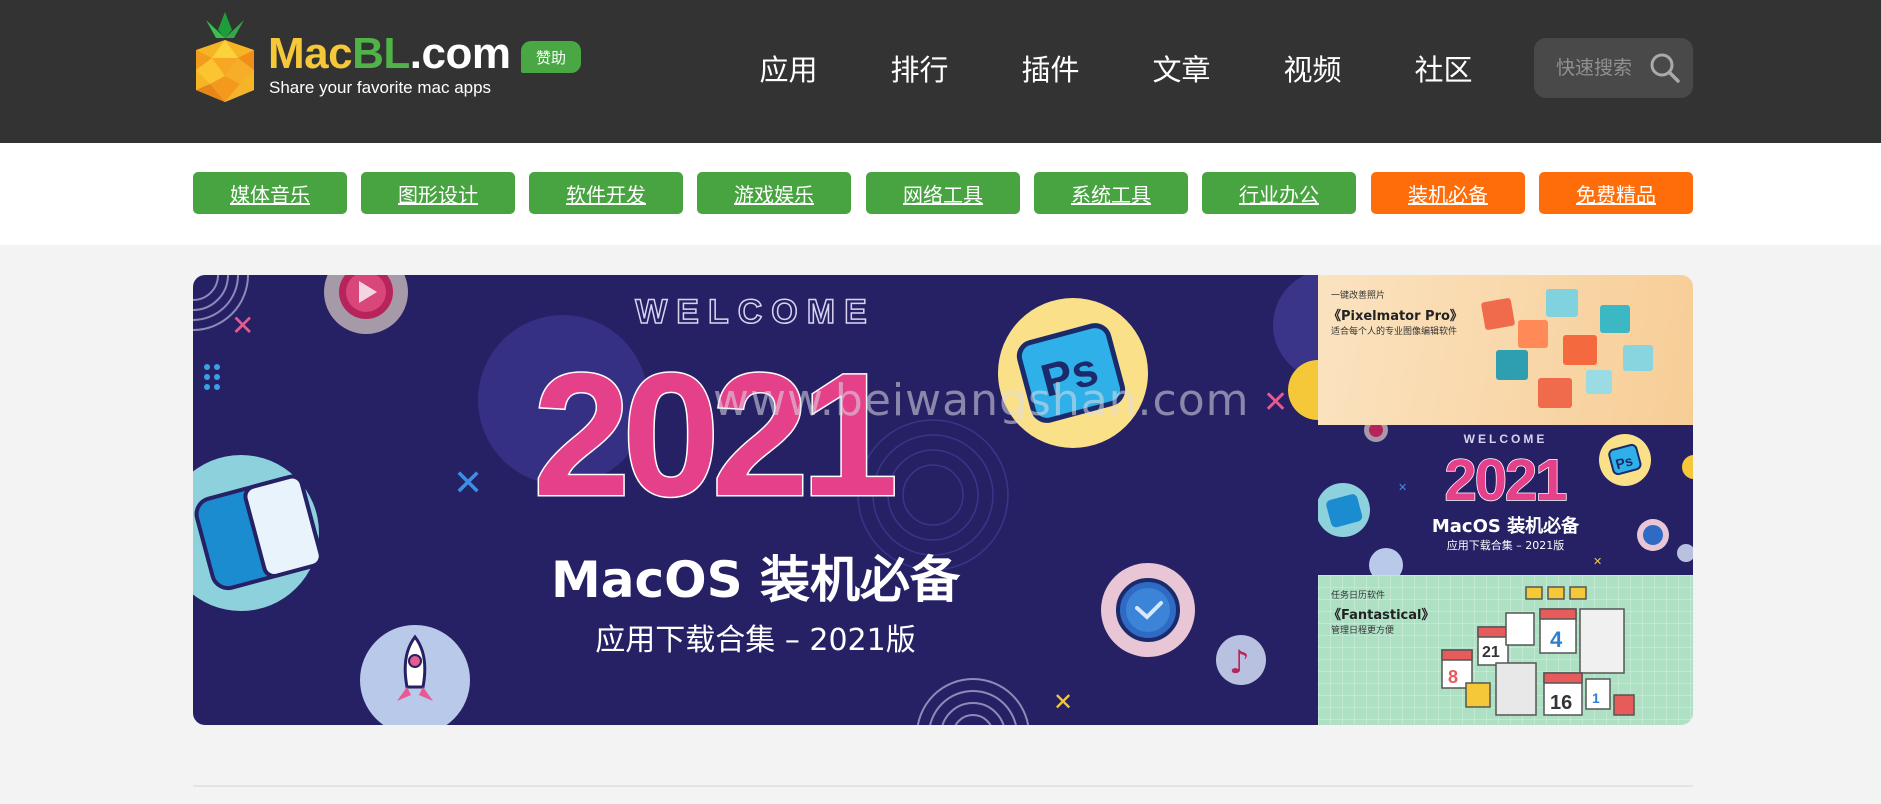 The width and height of the screenshot is (1881, 804). I want to click on banner-year-graphic: 2021, so click(718, 435).